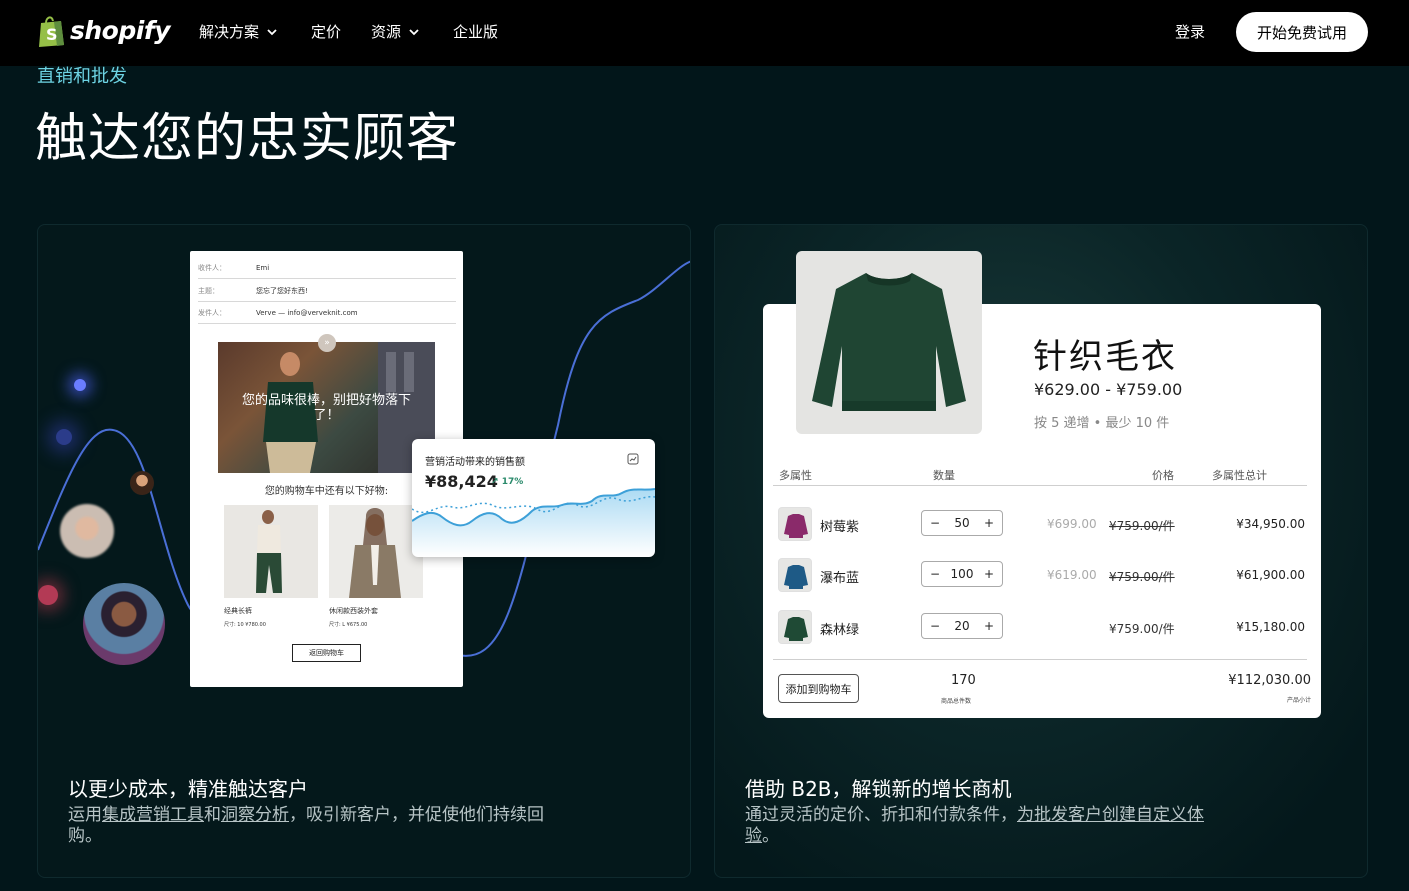 The width and height of the screenshot is (1409, 891). What do you see at coordinates (1269, 680) in the screenshot?
I see `subtotal: ¥112,030.00` at bounding box center [1269, 680].